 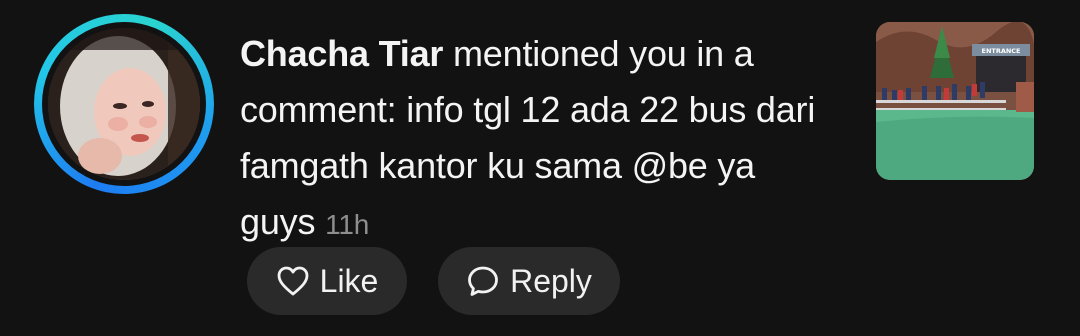 I want to click on reply-button: Reply, so click(x=529, y=281).